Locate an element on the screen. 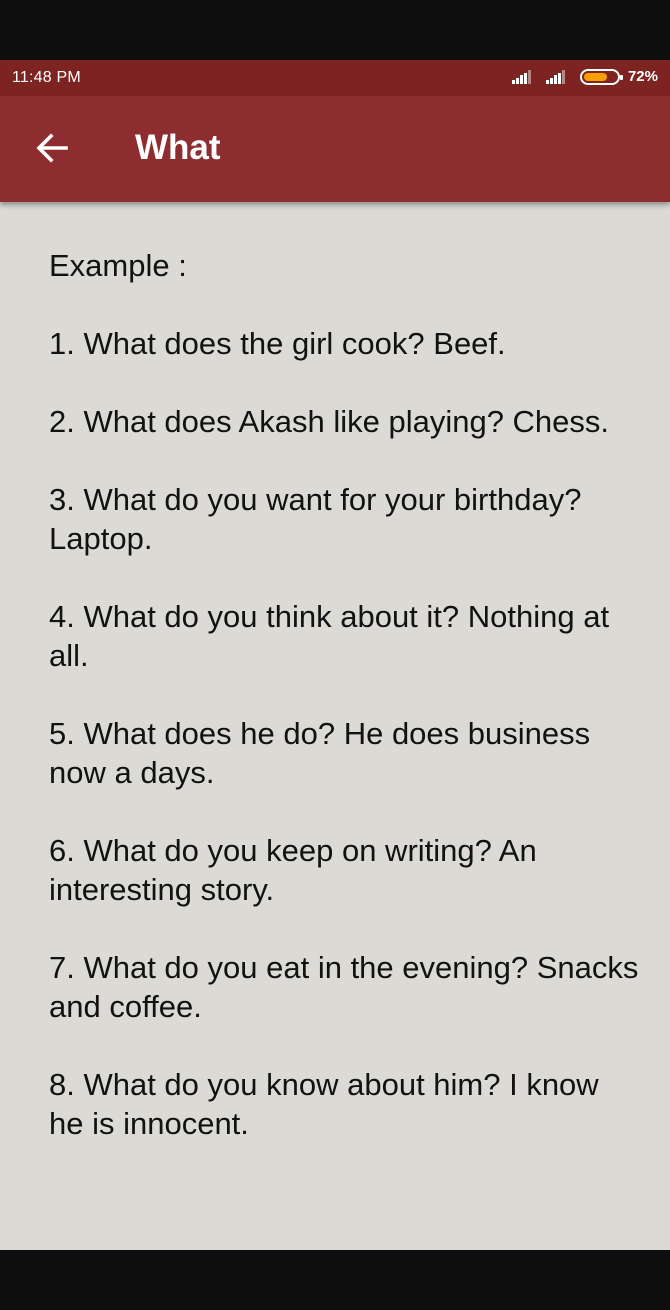 The height and width of the screenshot is (1310, 670). battery-level is located at coordinates (595, 76).